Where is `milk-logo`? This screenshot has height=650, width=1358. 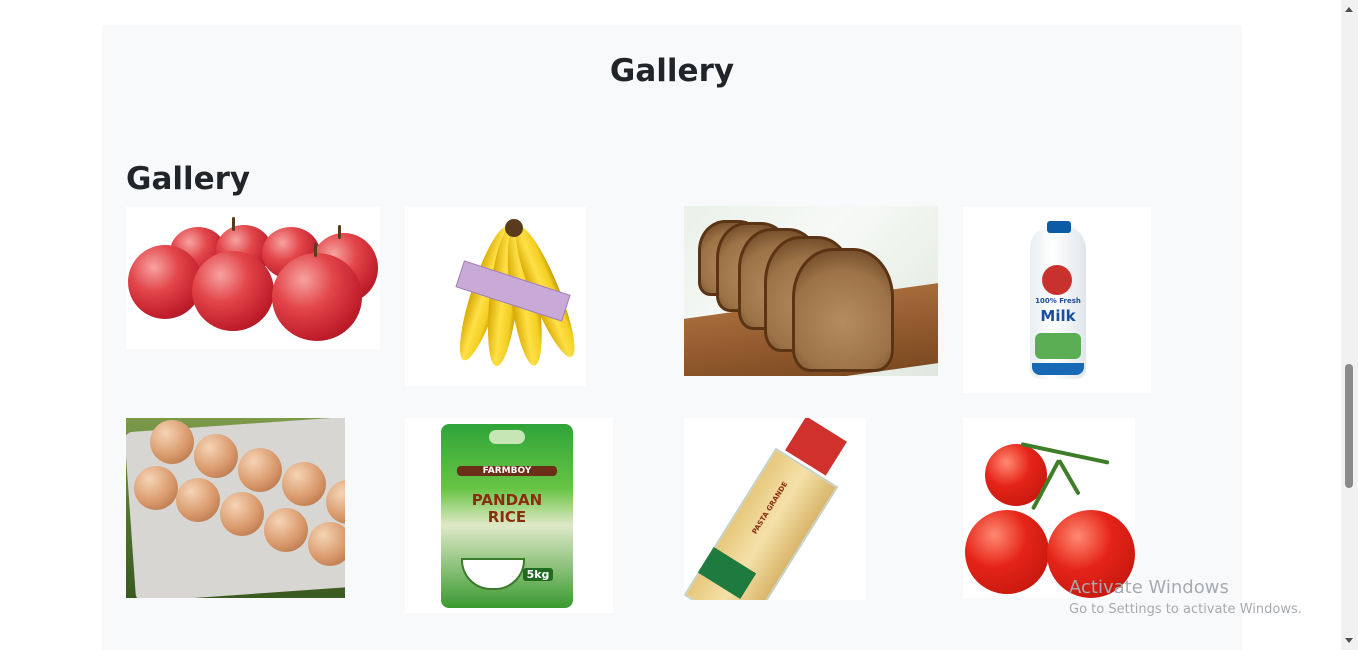 milk-logo is located at coordinates (1057, 280).